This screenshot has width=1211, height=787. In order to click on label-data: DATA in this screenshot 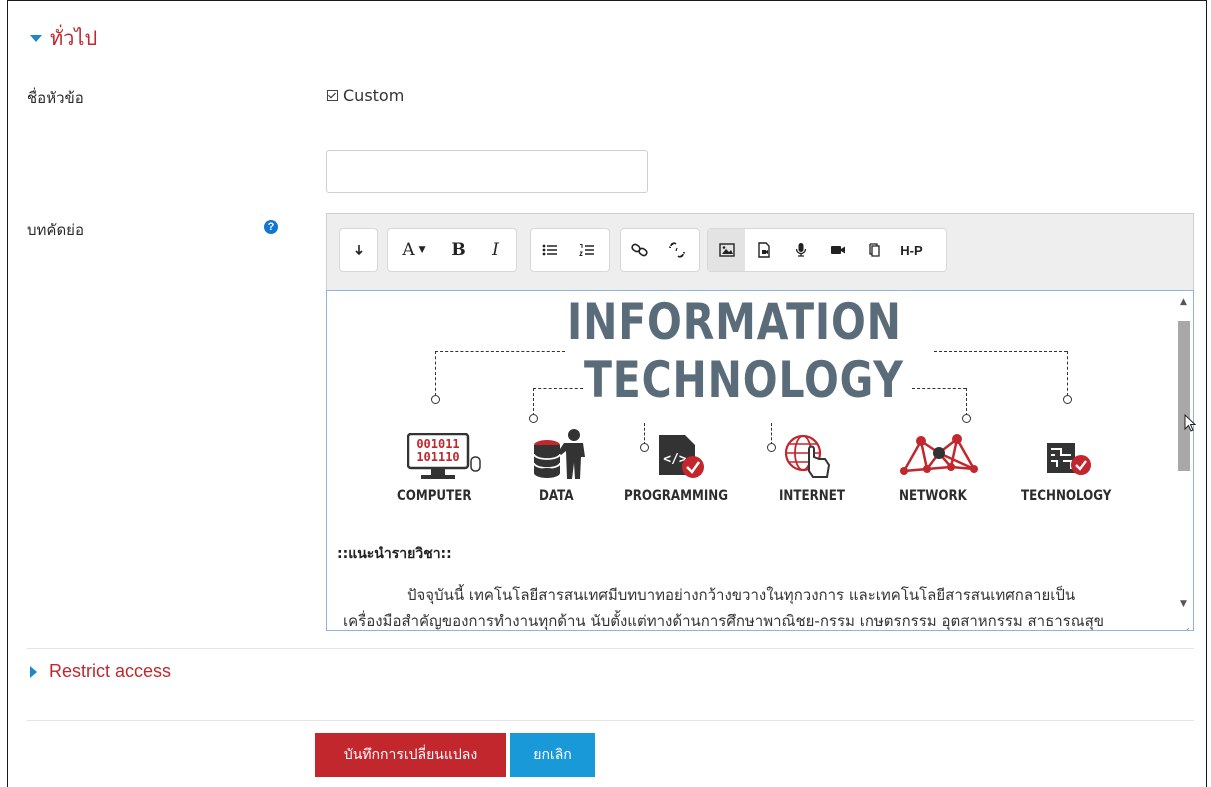, I will do `click(556, 496)`.